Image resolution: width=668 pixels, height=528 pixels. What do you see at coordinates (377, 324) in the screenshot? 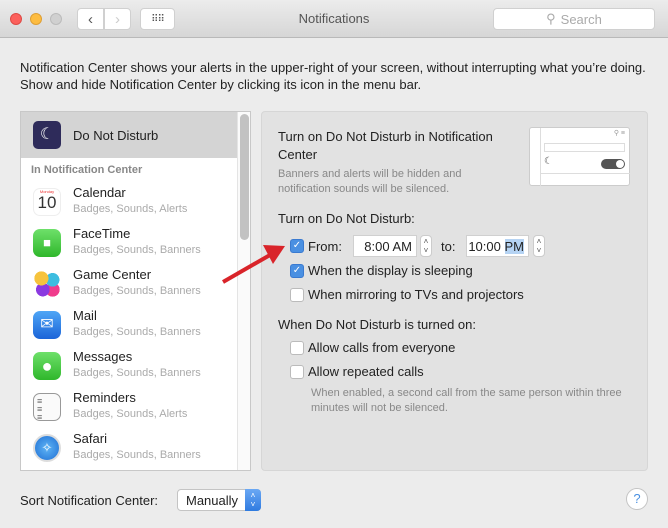
I see `when-on-label: When Do Not Disturb is turned on:` at bounding box center [377, 324].